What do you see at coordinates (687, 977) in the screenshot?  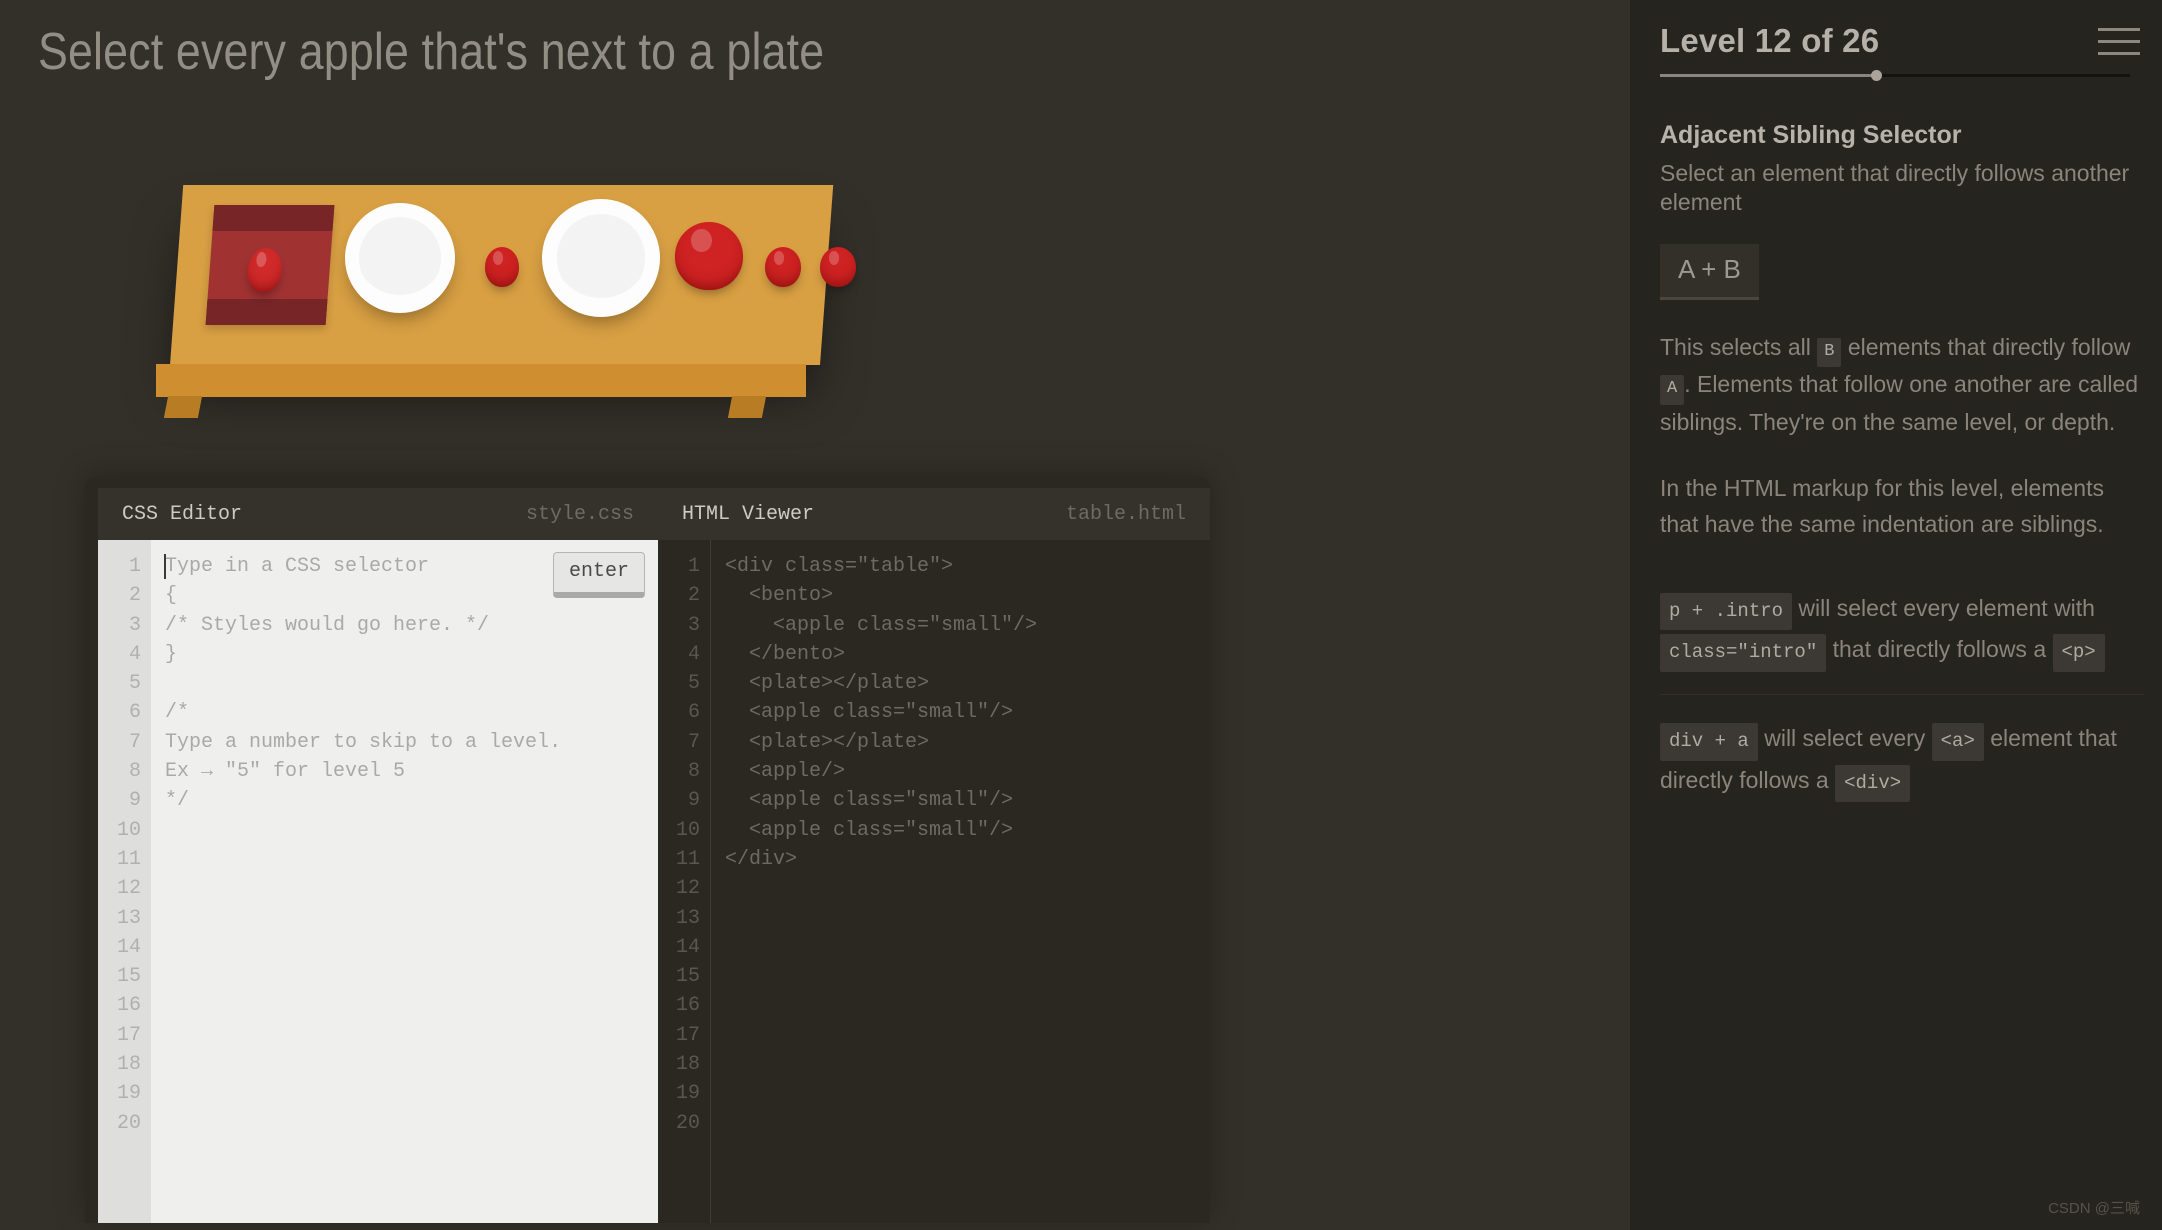 I see `html-line-number-15: 15` at bounding box center [687, 977].